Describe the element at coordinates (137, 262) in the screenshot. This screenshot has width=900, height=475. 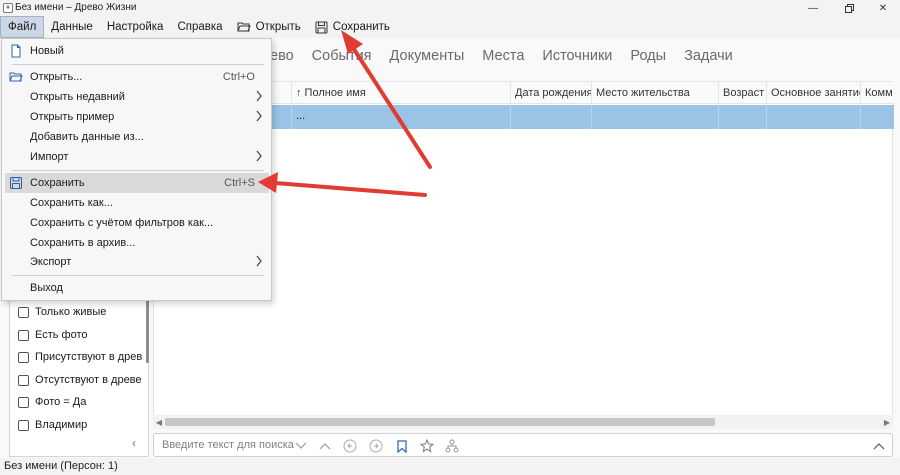
I see `menu-item-export: Экспорт` at that location.